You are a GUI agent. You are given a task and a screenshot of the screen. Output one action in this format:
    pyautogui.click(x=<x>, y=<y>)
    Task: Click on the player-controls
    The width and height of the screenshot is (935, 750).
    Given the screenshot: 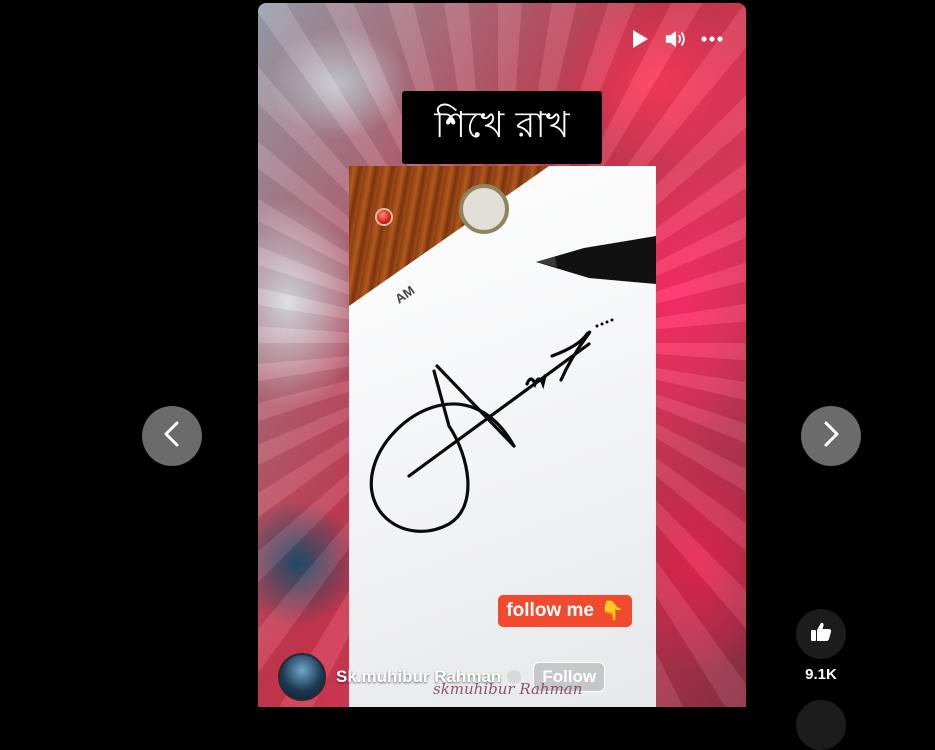 What is the action you would take?
    pyautogui.click(x=676, y=39)
    